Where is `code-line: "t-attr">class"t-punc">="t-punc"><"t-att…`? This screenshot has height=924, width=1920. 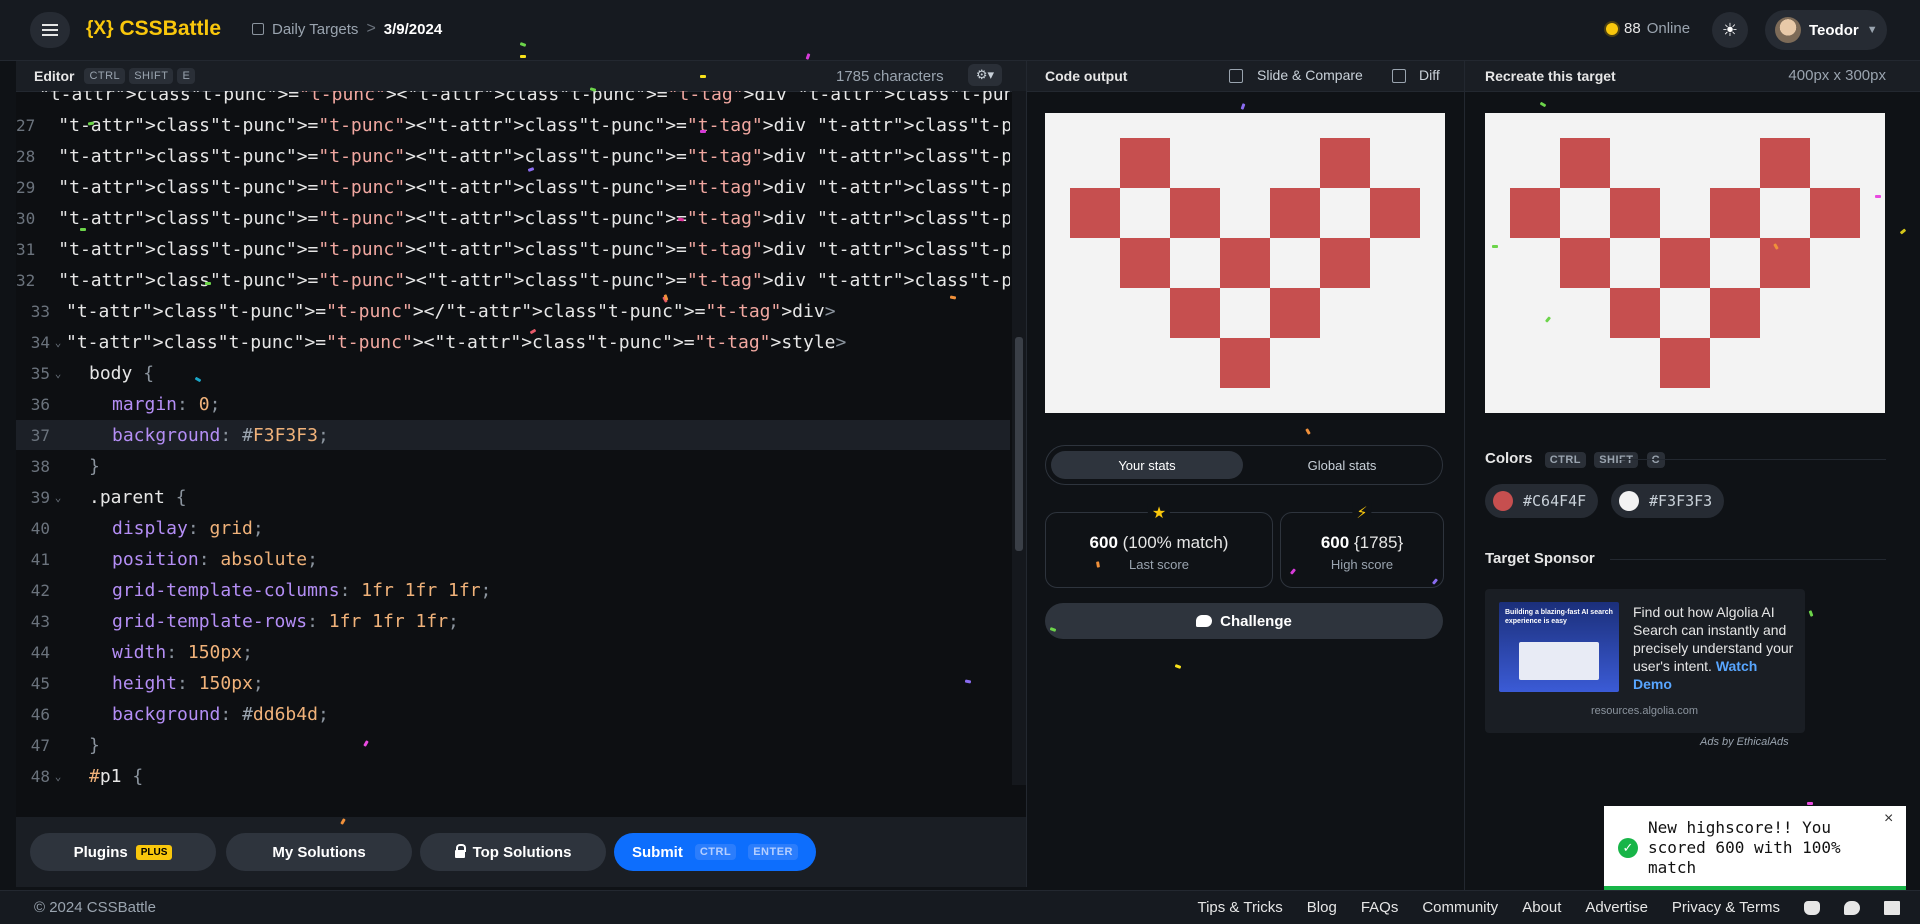
code-line: "t-attr">class"t-punc">="t-punc"><"t-att… is located at coordinates (513, 100).